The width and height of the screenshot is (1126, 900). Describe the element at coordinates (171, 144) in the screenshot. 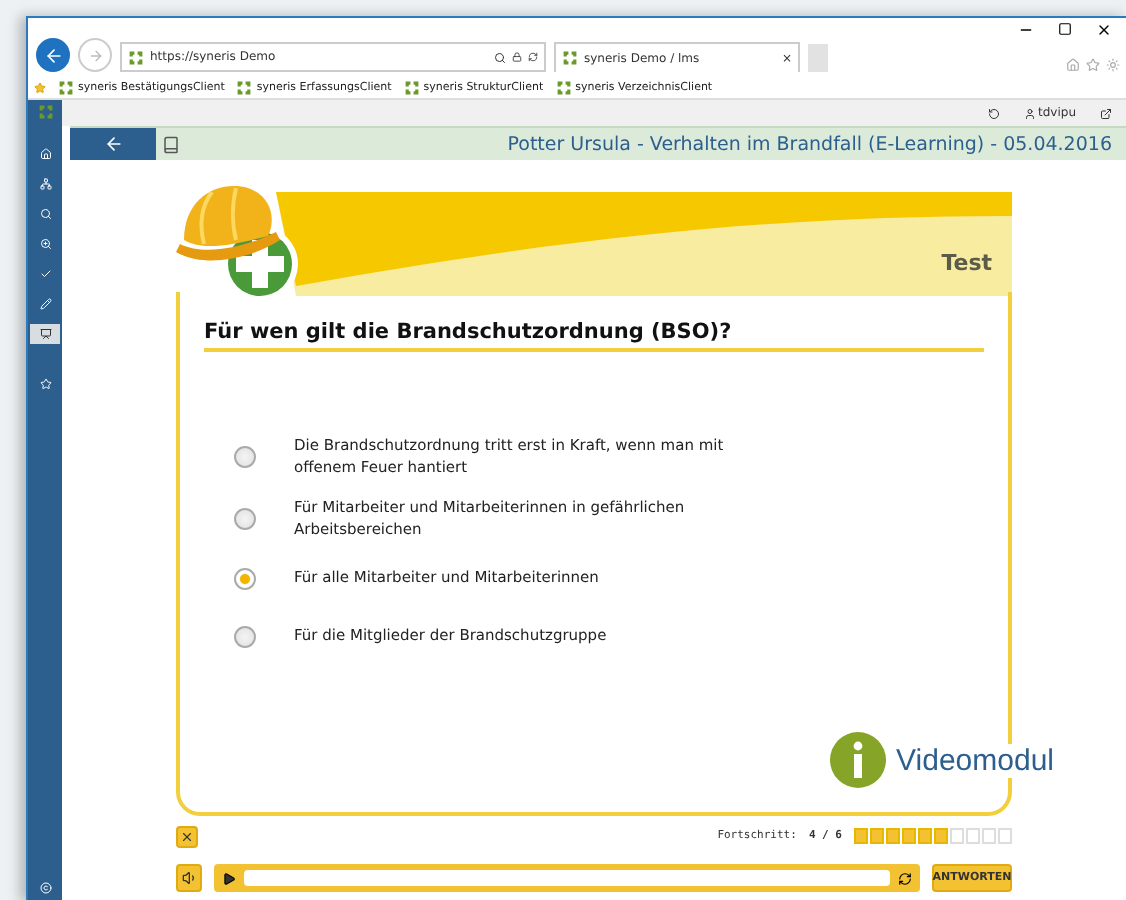

I see `book-icon` at that location.